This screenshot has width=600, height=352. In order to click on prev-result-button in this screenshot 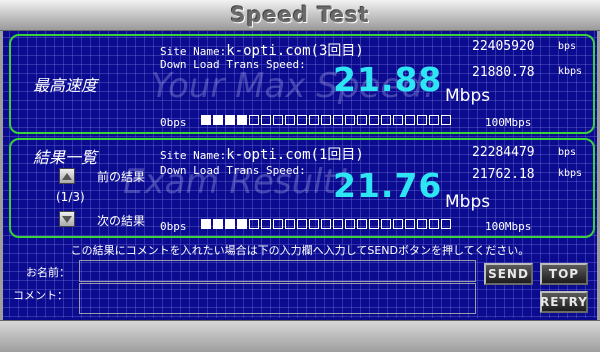, I will do `click(67, 176)`.